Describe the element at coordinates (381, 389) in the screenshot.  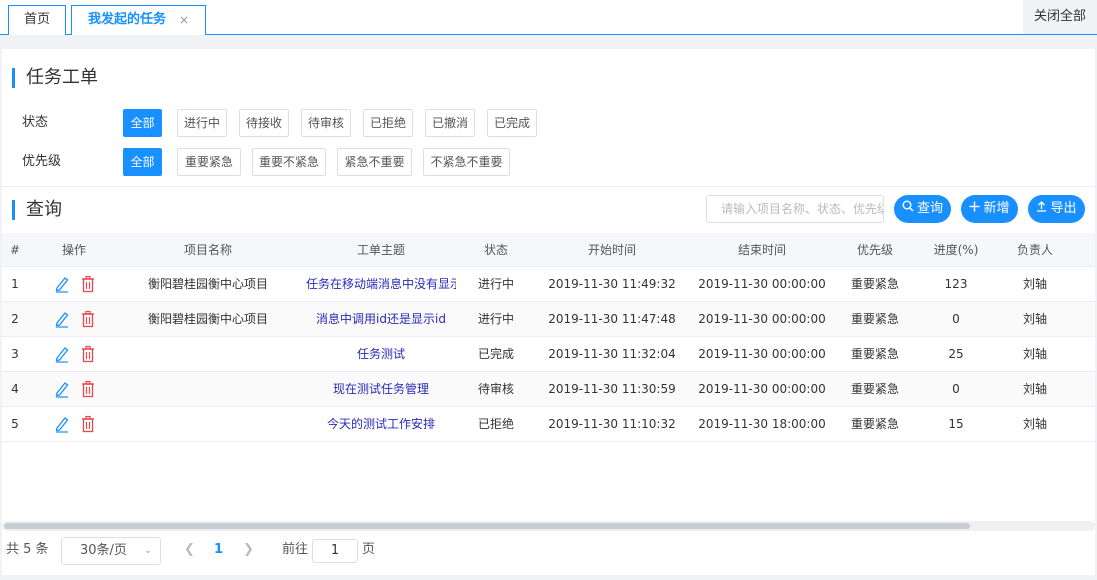
I see `col-subject-cell: 现在测试任务管理` at that location.